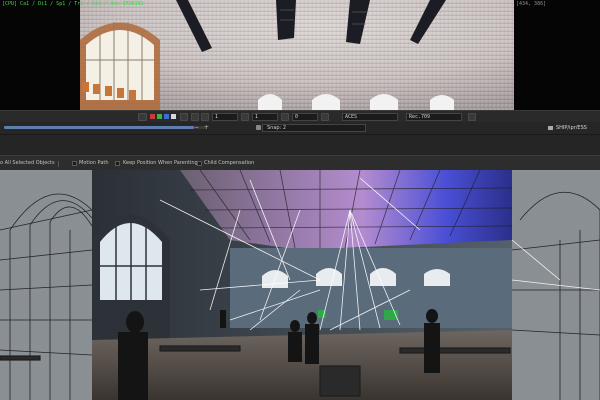  What do you see at coordinates (159, 116) in the screenshot?
I see `green-channel-icon` at bounding box center [159, 116].